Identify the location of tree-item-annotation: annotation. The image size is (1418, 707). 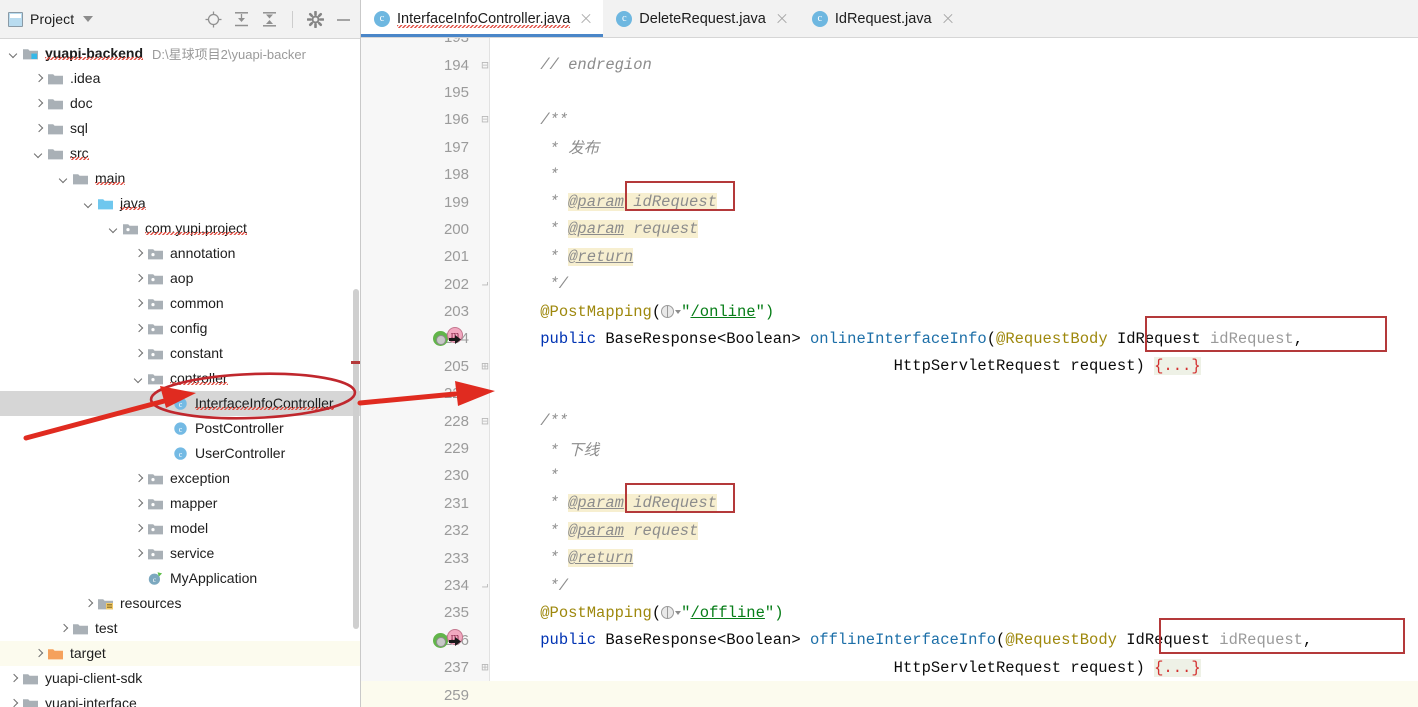
(180, 253).